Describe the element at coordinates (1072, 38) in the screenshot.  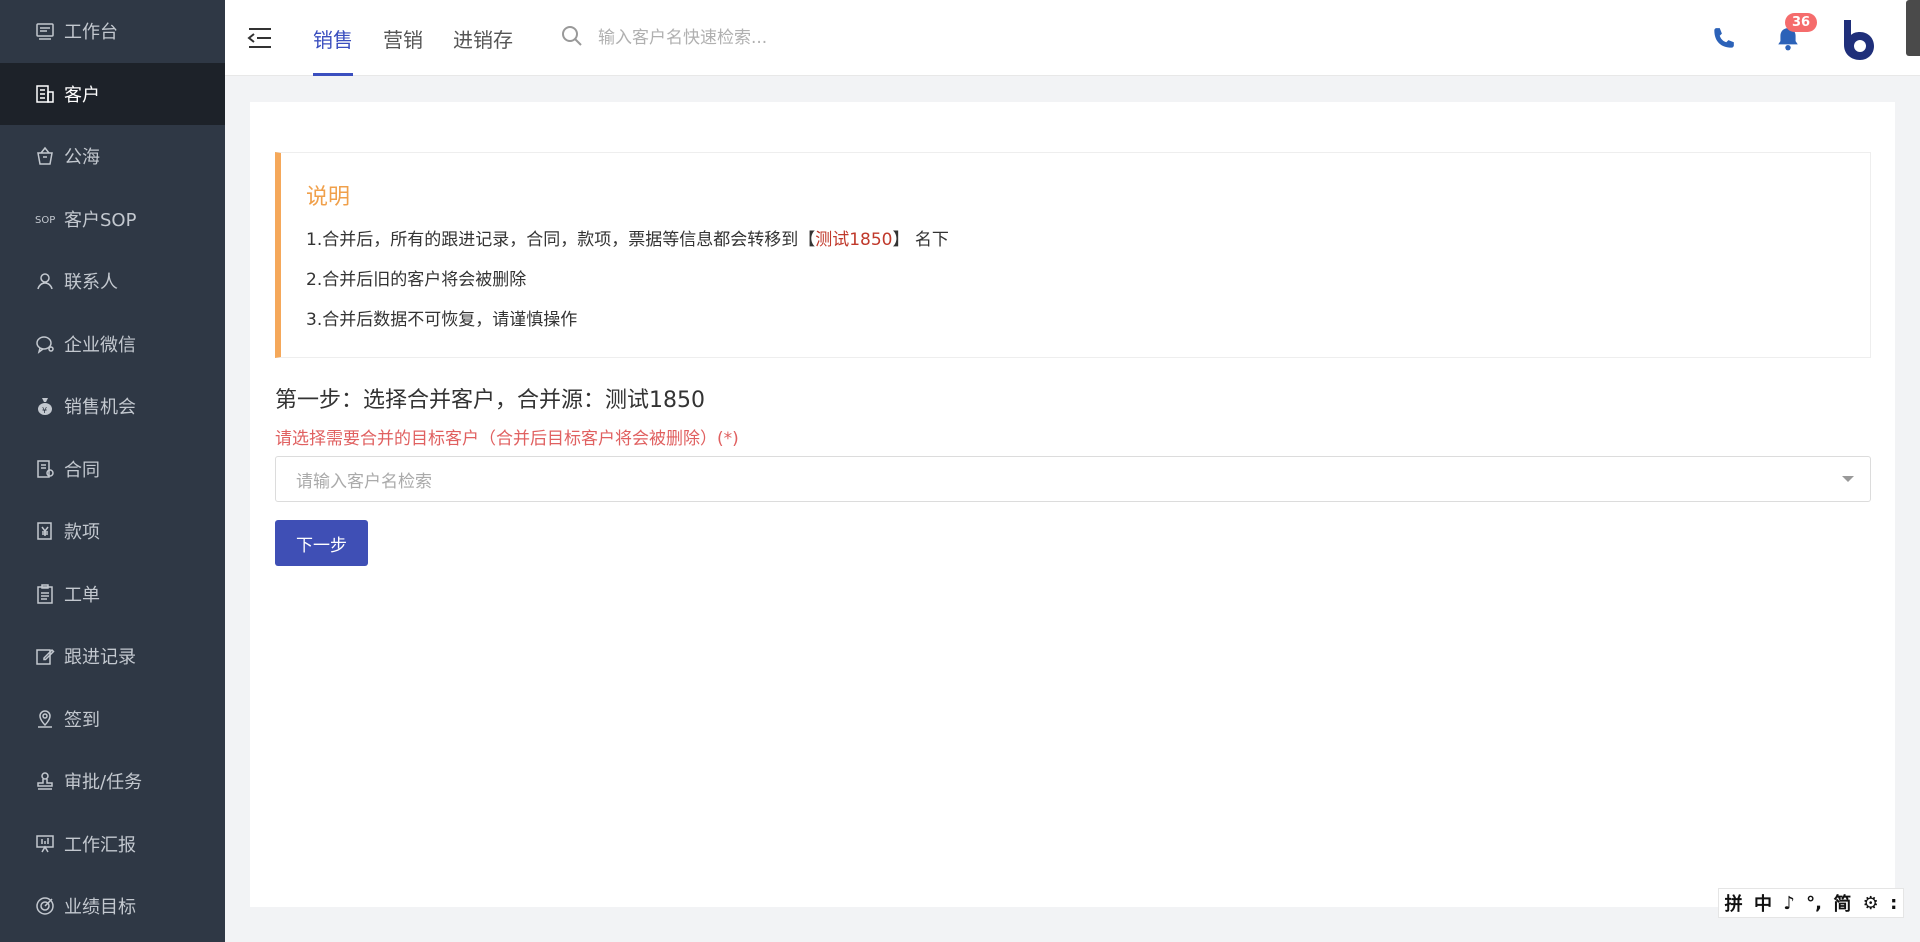
I see `top-bar: 销售 营销 进销存 36` at that location.